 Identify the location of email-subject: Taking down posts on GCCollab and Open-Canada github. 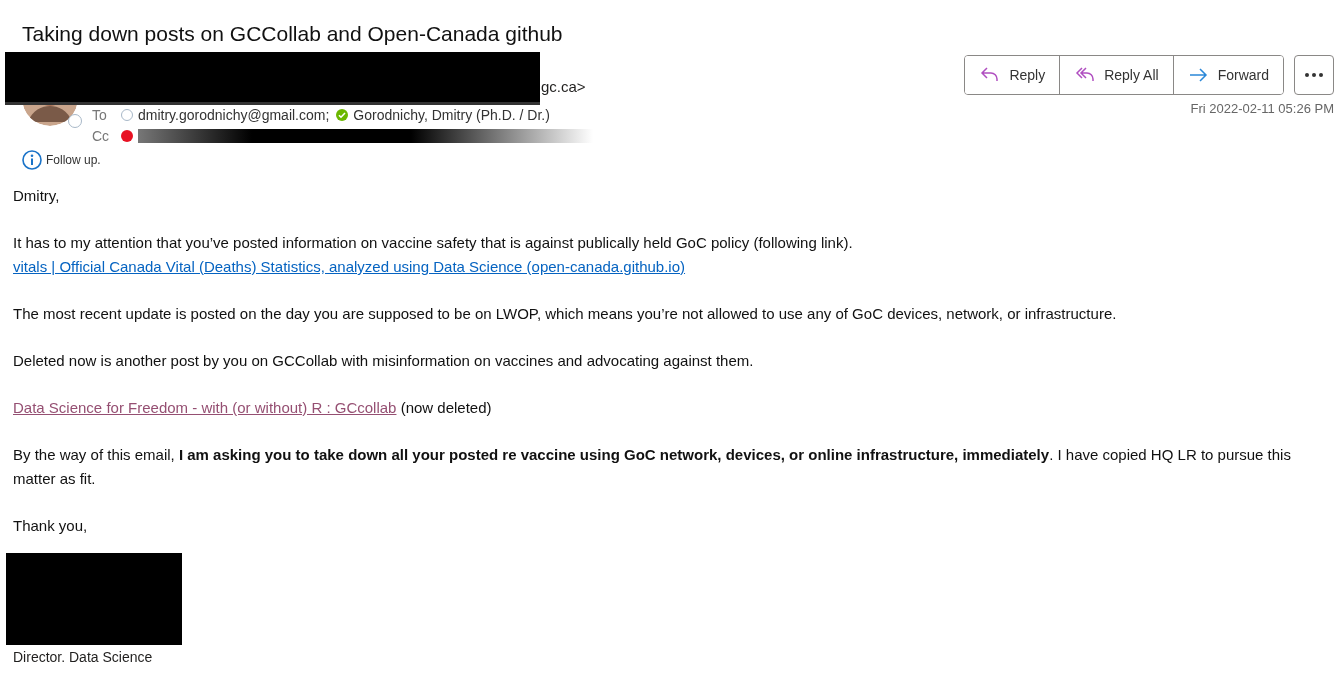
(292, 34).